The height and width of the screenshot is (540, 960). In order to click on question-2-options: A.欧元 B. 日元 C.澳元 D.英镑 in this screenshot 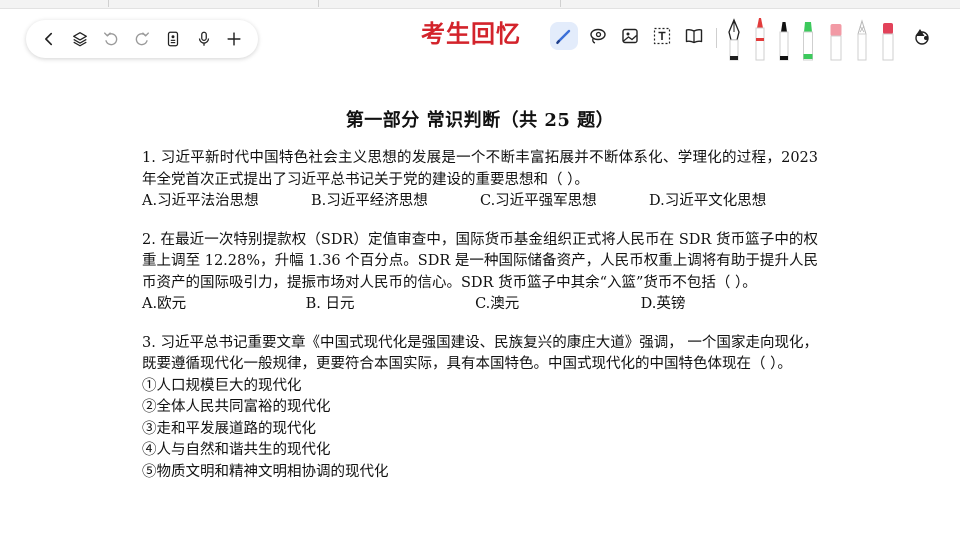, I will do `click(480, 305)`.